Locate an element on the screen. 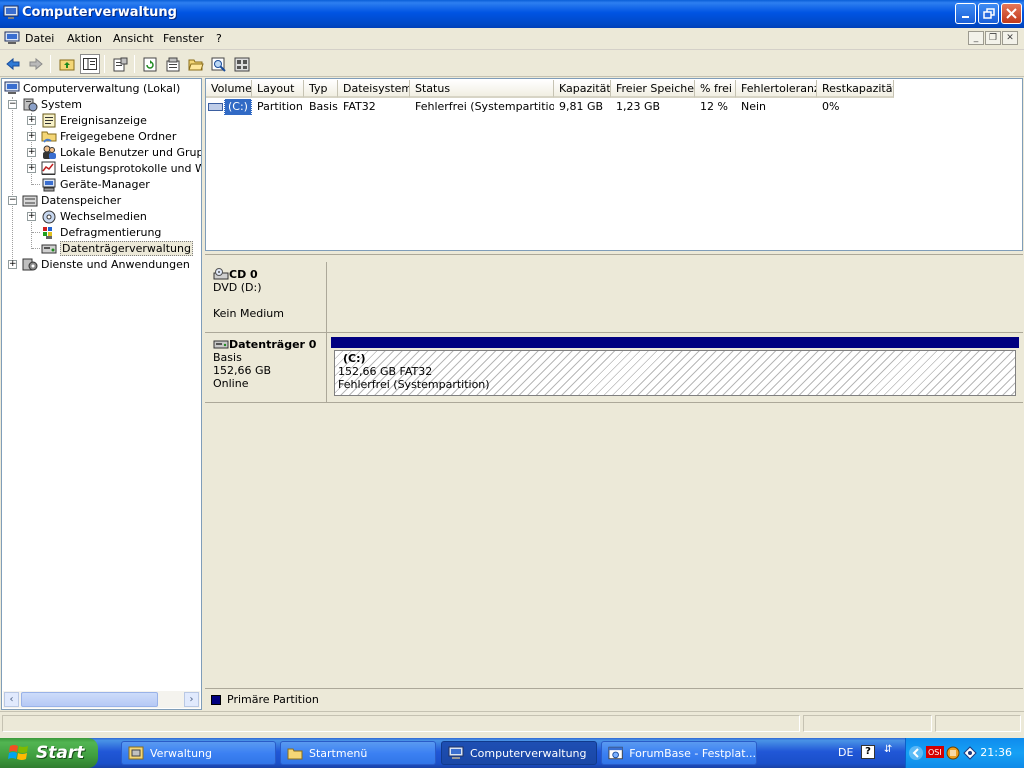 This screenshot has height=768, width=1024. scroll-right-button: › is located at coordinates (191, 699).